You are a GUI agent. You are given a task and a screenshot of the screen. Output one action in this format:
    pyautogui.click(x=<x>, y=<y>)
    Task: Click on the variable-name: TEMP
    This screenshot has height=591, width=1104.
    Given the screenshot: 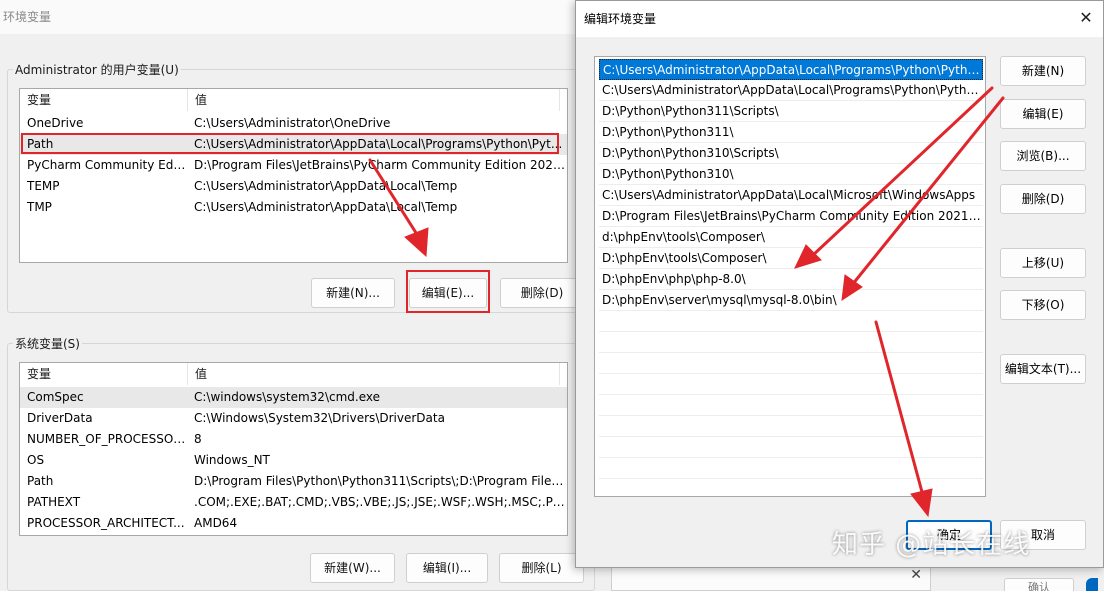 What is the action you would take?
    pyautogui.click(x=43, y=186)
    